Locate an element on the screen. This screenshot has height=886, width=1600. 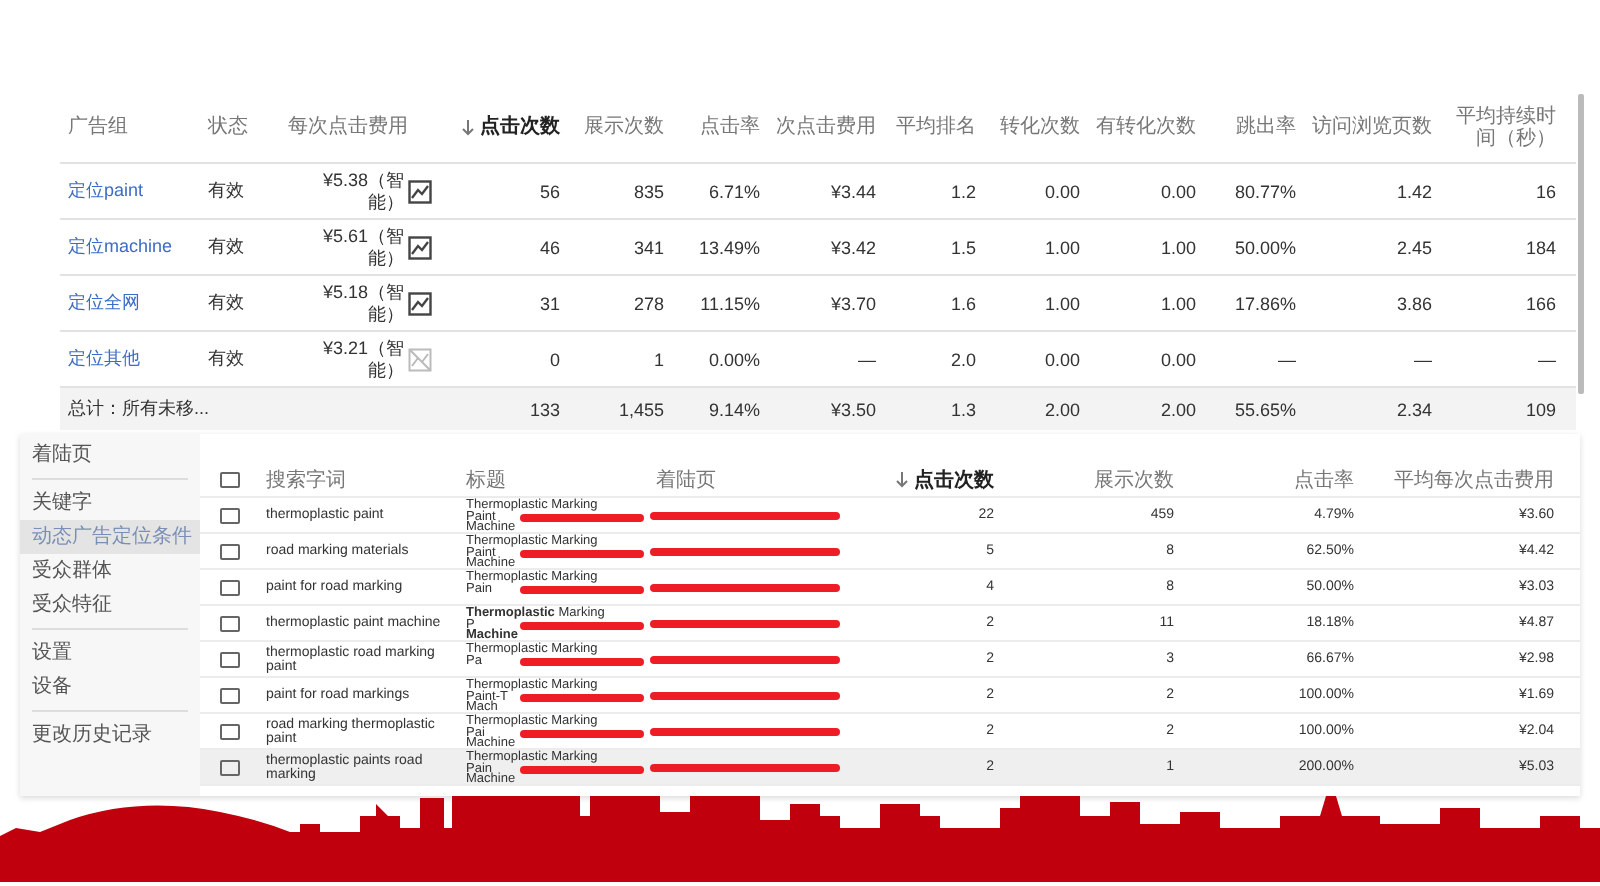
table-cell: 1 is located at coordinates (658, 359).